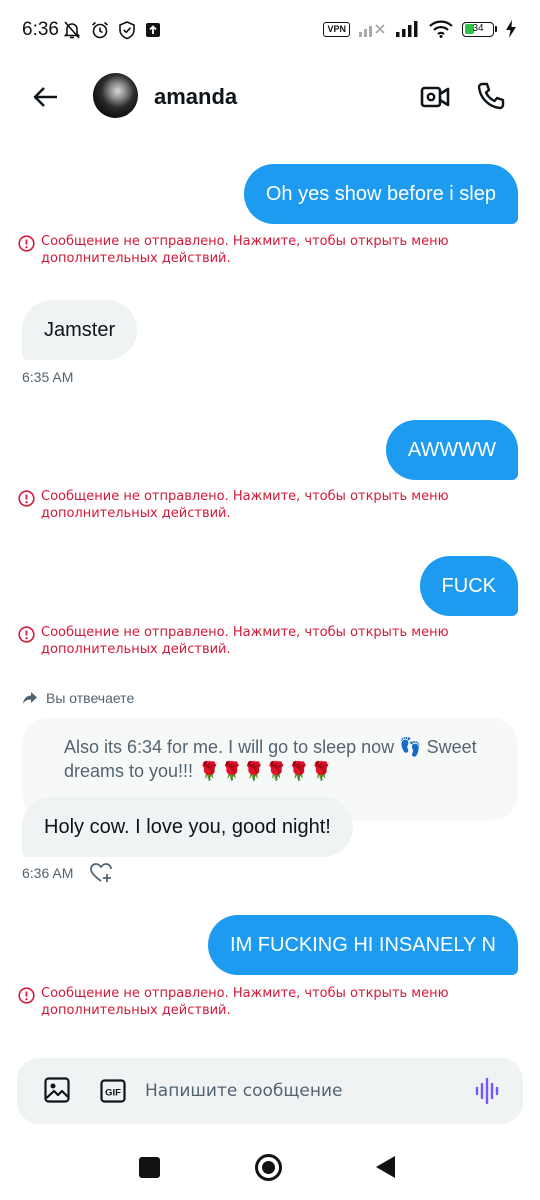 The width and height of the screenshot is (540, 1200). I want to click on system-back-button, so click(385, 1167).